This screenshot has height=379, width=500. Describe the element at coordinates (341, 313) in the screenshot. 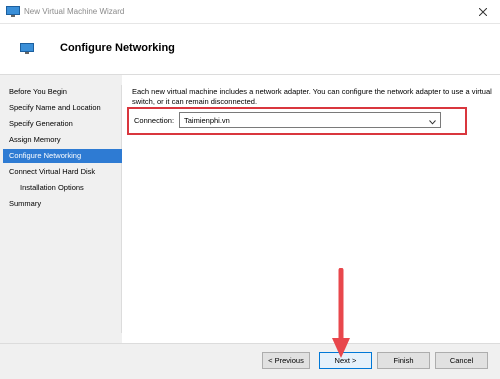

I see `red-arrow-icon` at that location.